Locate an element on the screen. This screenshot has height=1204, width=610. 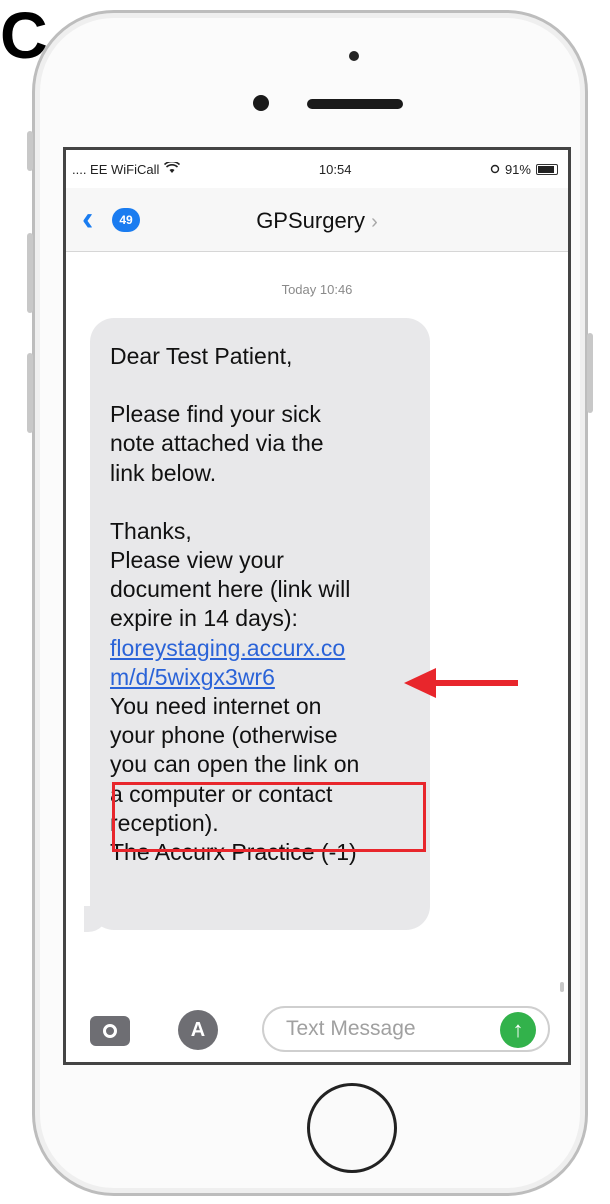
front-camera is located at coordinates (261, 103).